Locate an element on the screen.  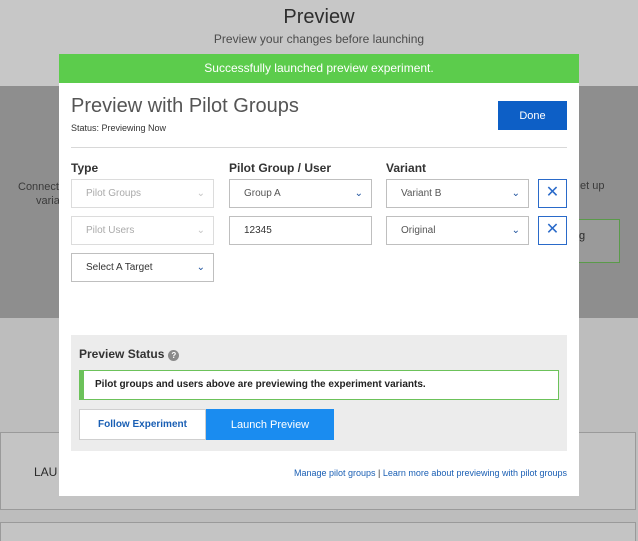
variant-select-row-2-value: Original is located at coordinates (418, 230).